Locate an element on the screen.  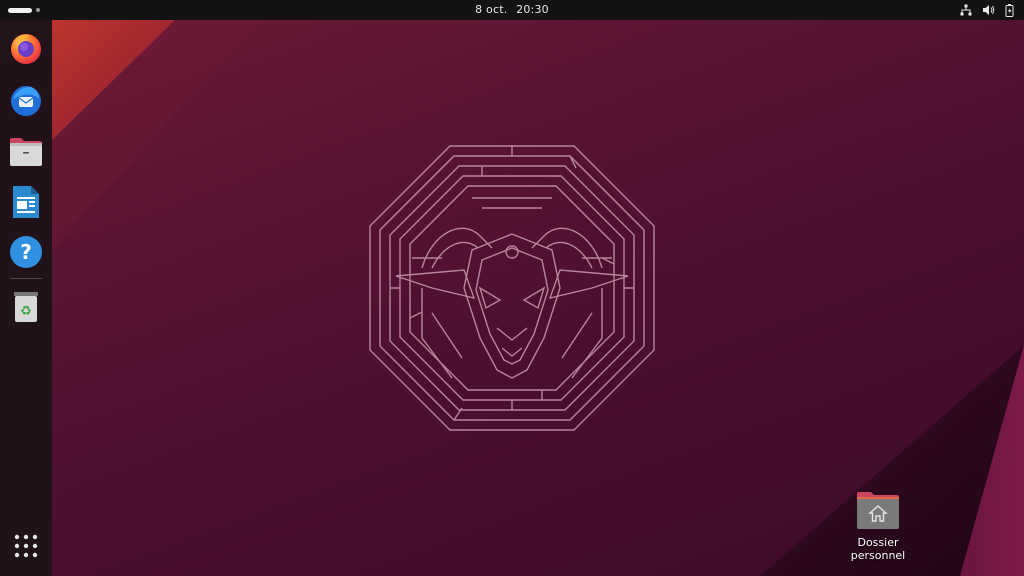
activities-button is located at coordinates (24, 10).